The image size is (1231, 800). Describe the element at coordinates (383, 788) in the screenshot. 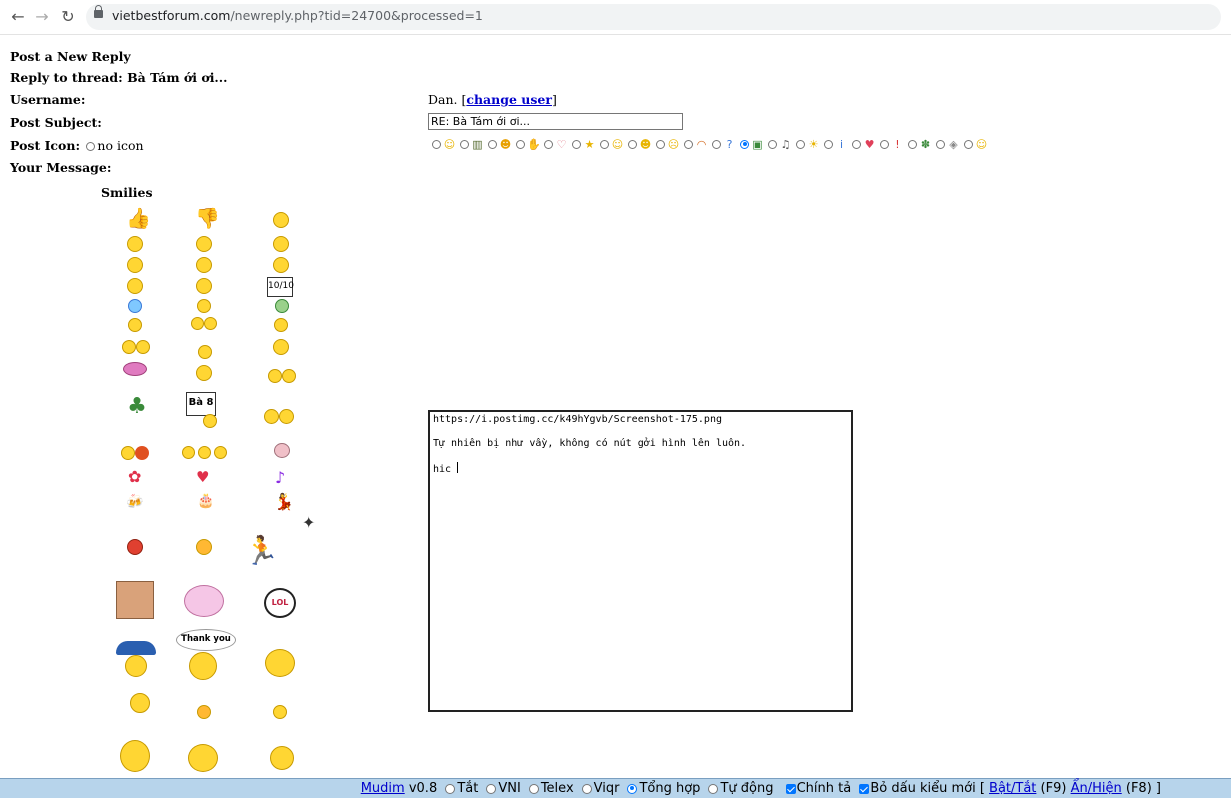

I see `mudim-link: Mudim` at that location.